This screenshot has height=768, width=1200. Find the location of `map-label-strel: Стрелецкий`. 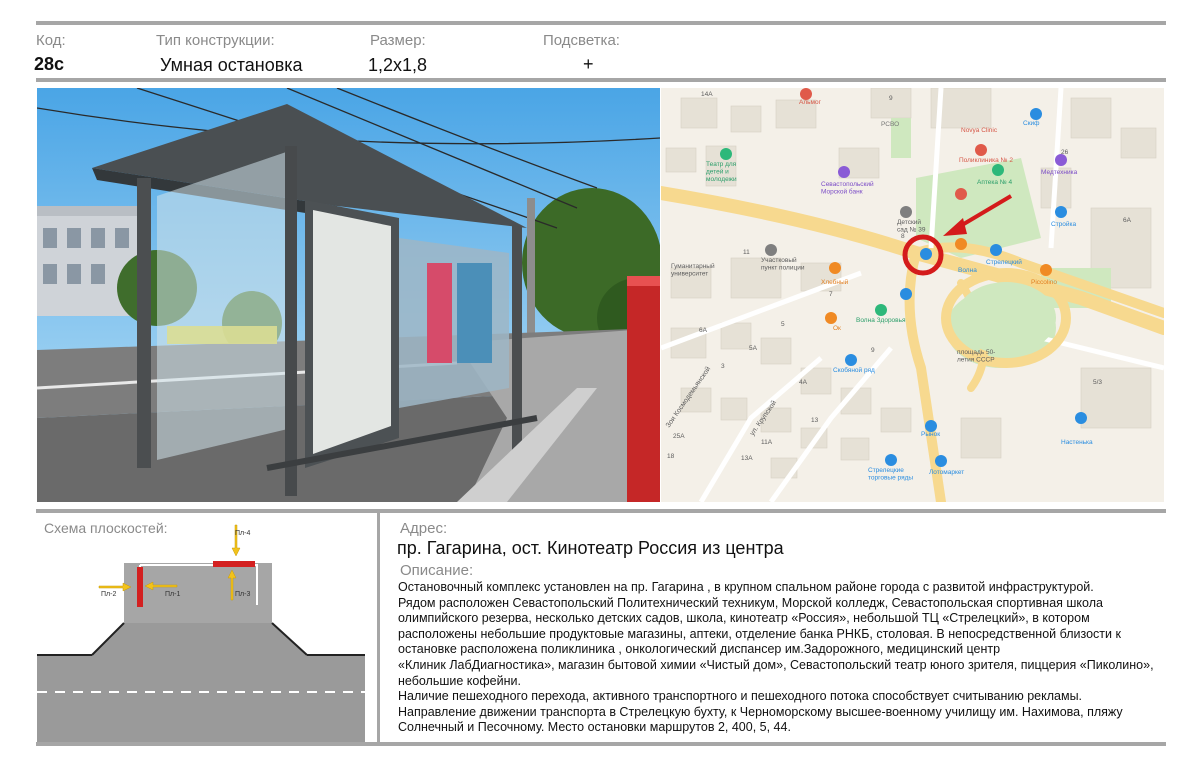

map-label-strel: Стрелецкий is located at coordinates (1004, 262).